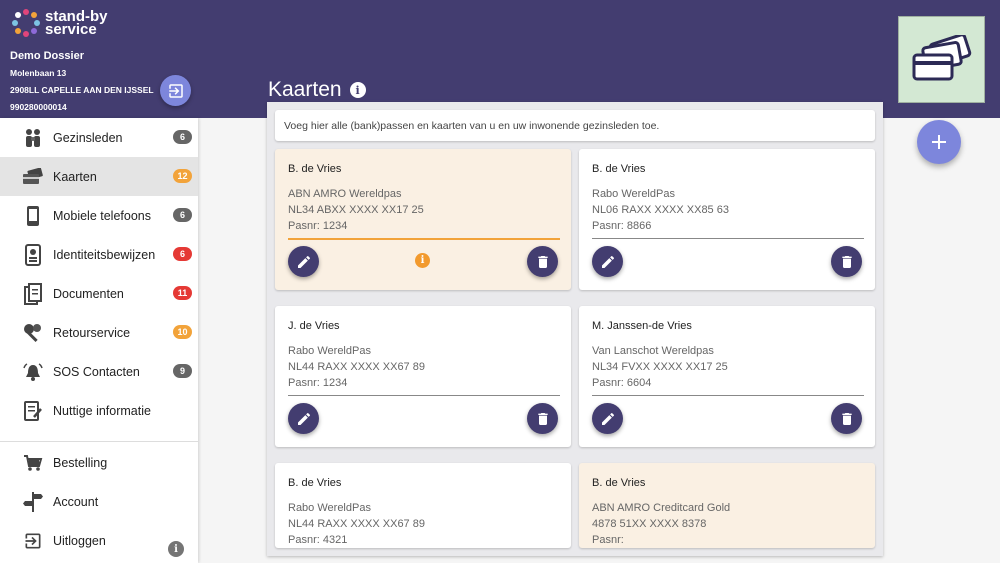 Image resolution: width=1000 pixels, height=563 pixels. I want to click on cart-icon, so click(33, 463).